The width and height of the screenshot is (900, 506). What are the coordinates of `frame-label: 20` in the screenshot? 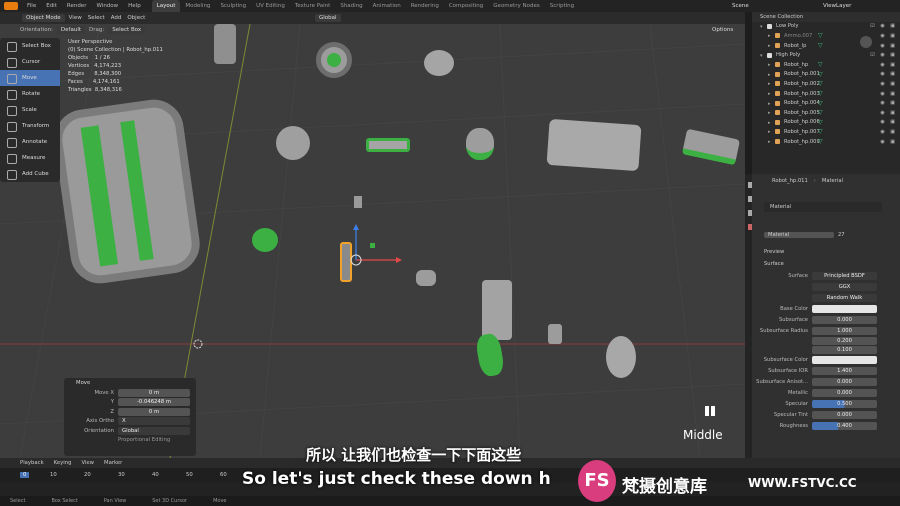 It's located at (87, 475).